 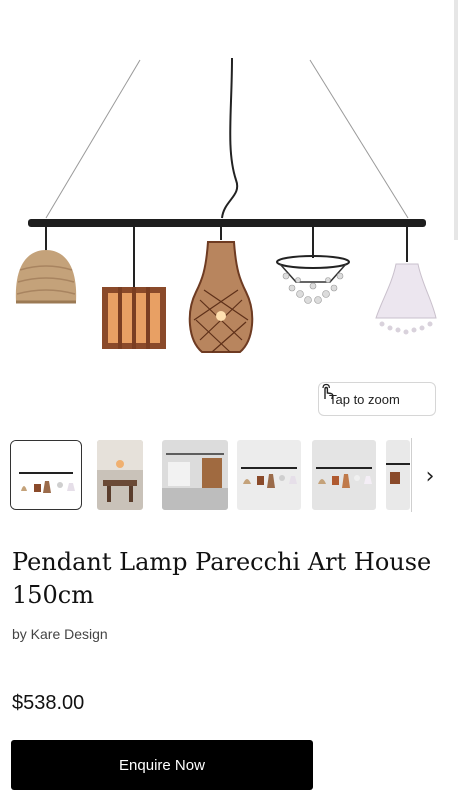 What do you see at coordinates (221, 297) in the screenshot?
I see `wire-vase-shade` at bounding box center [221, 297].